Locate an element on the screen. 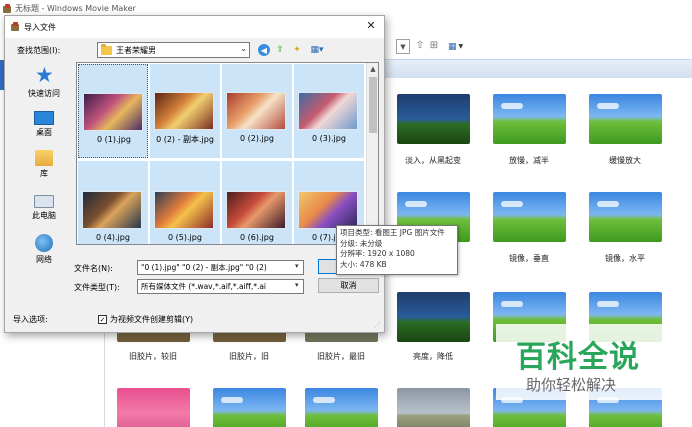 This screenshot has height=427, width=692. scroll-up-icon: ▲ is located at coordinates (372, 69).